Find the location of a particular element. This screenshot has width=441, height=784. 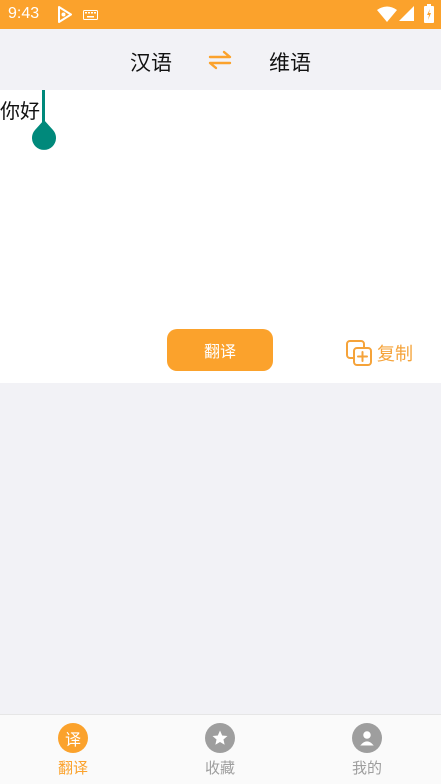

copy-icon is located at coordinates (359, 353).